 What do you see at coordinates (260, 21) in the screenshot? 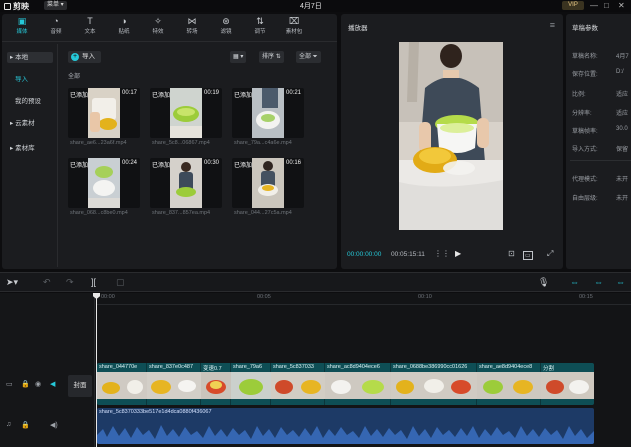
I see `adjust-icon: ⇅` at bounding box center [260, 21].